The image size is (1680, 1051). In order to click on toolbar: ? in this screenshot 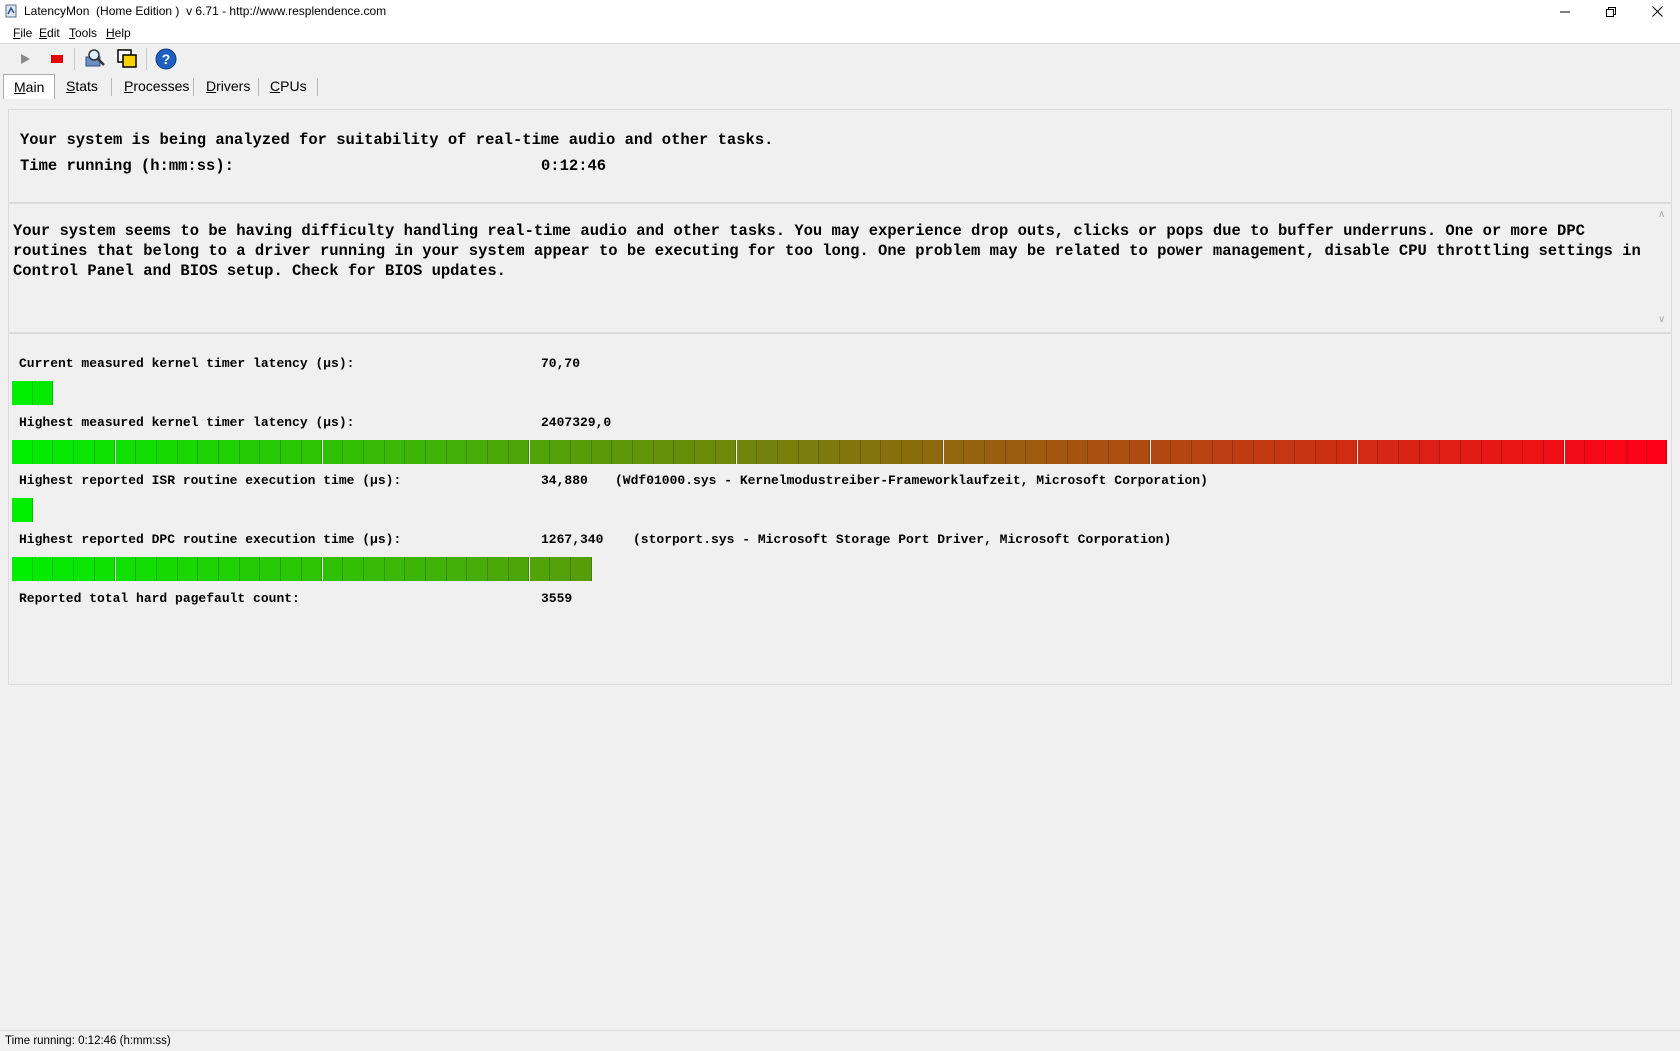, I will do `click(840, 59)`.